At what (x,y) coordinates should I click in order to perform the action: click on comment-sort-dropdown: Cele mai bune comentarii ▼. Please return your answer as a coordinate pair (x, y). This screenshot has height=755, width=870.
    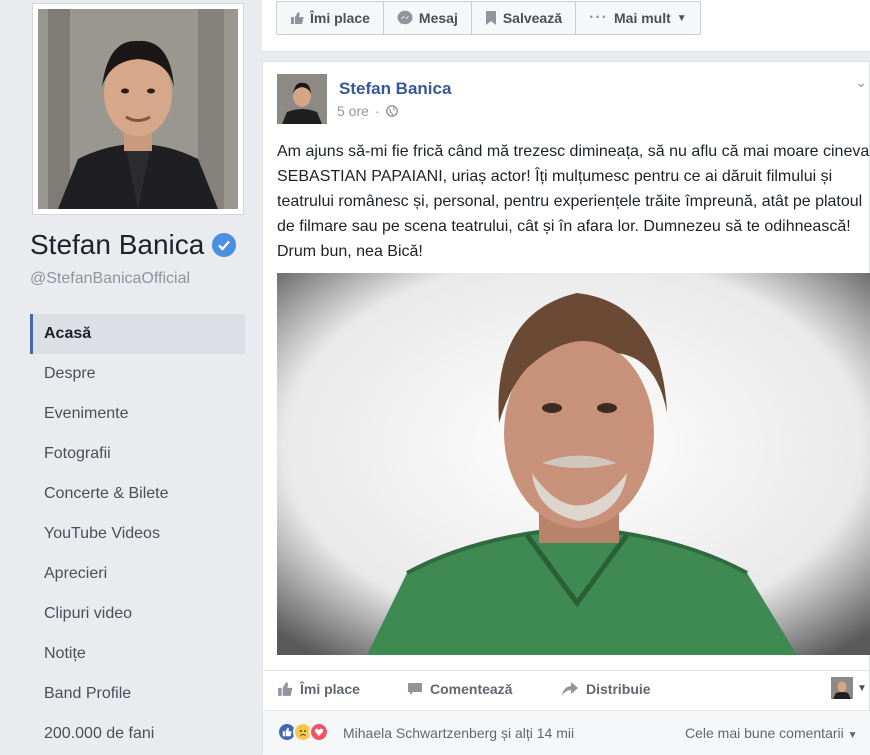
    Looking at the image, I should click on (771, 733).